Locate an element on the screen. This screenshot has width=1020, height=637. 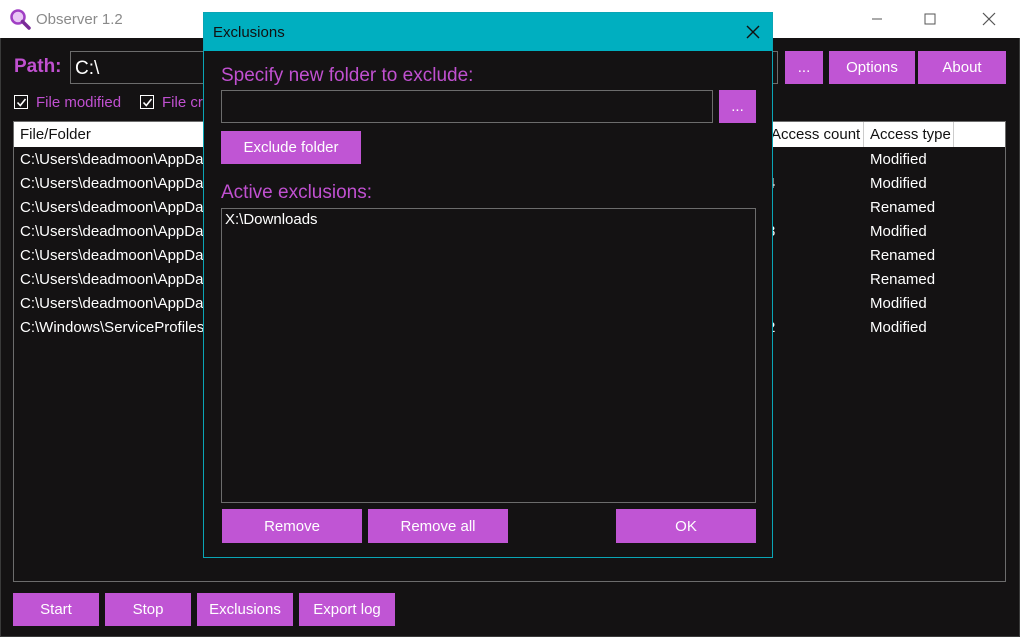
column-header-access-type: Access type is located at coordinates (909, 134).